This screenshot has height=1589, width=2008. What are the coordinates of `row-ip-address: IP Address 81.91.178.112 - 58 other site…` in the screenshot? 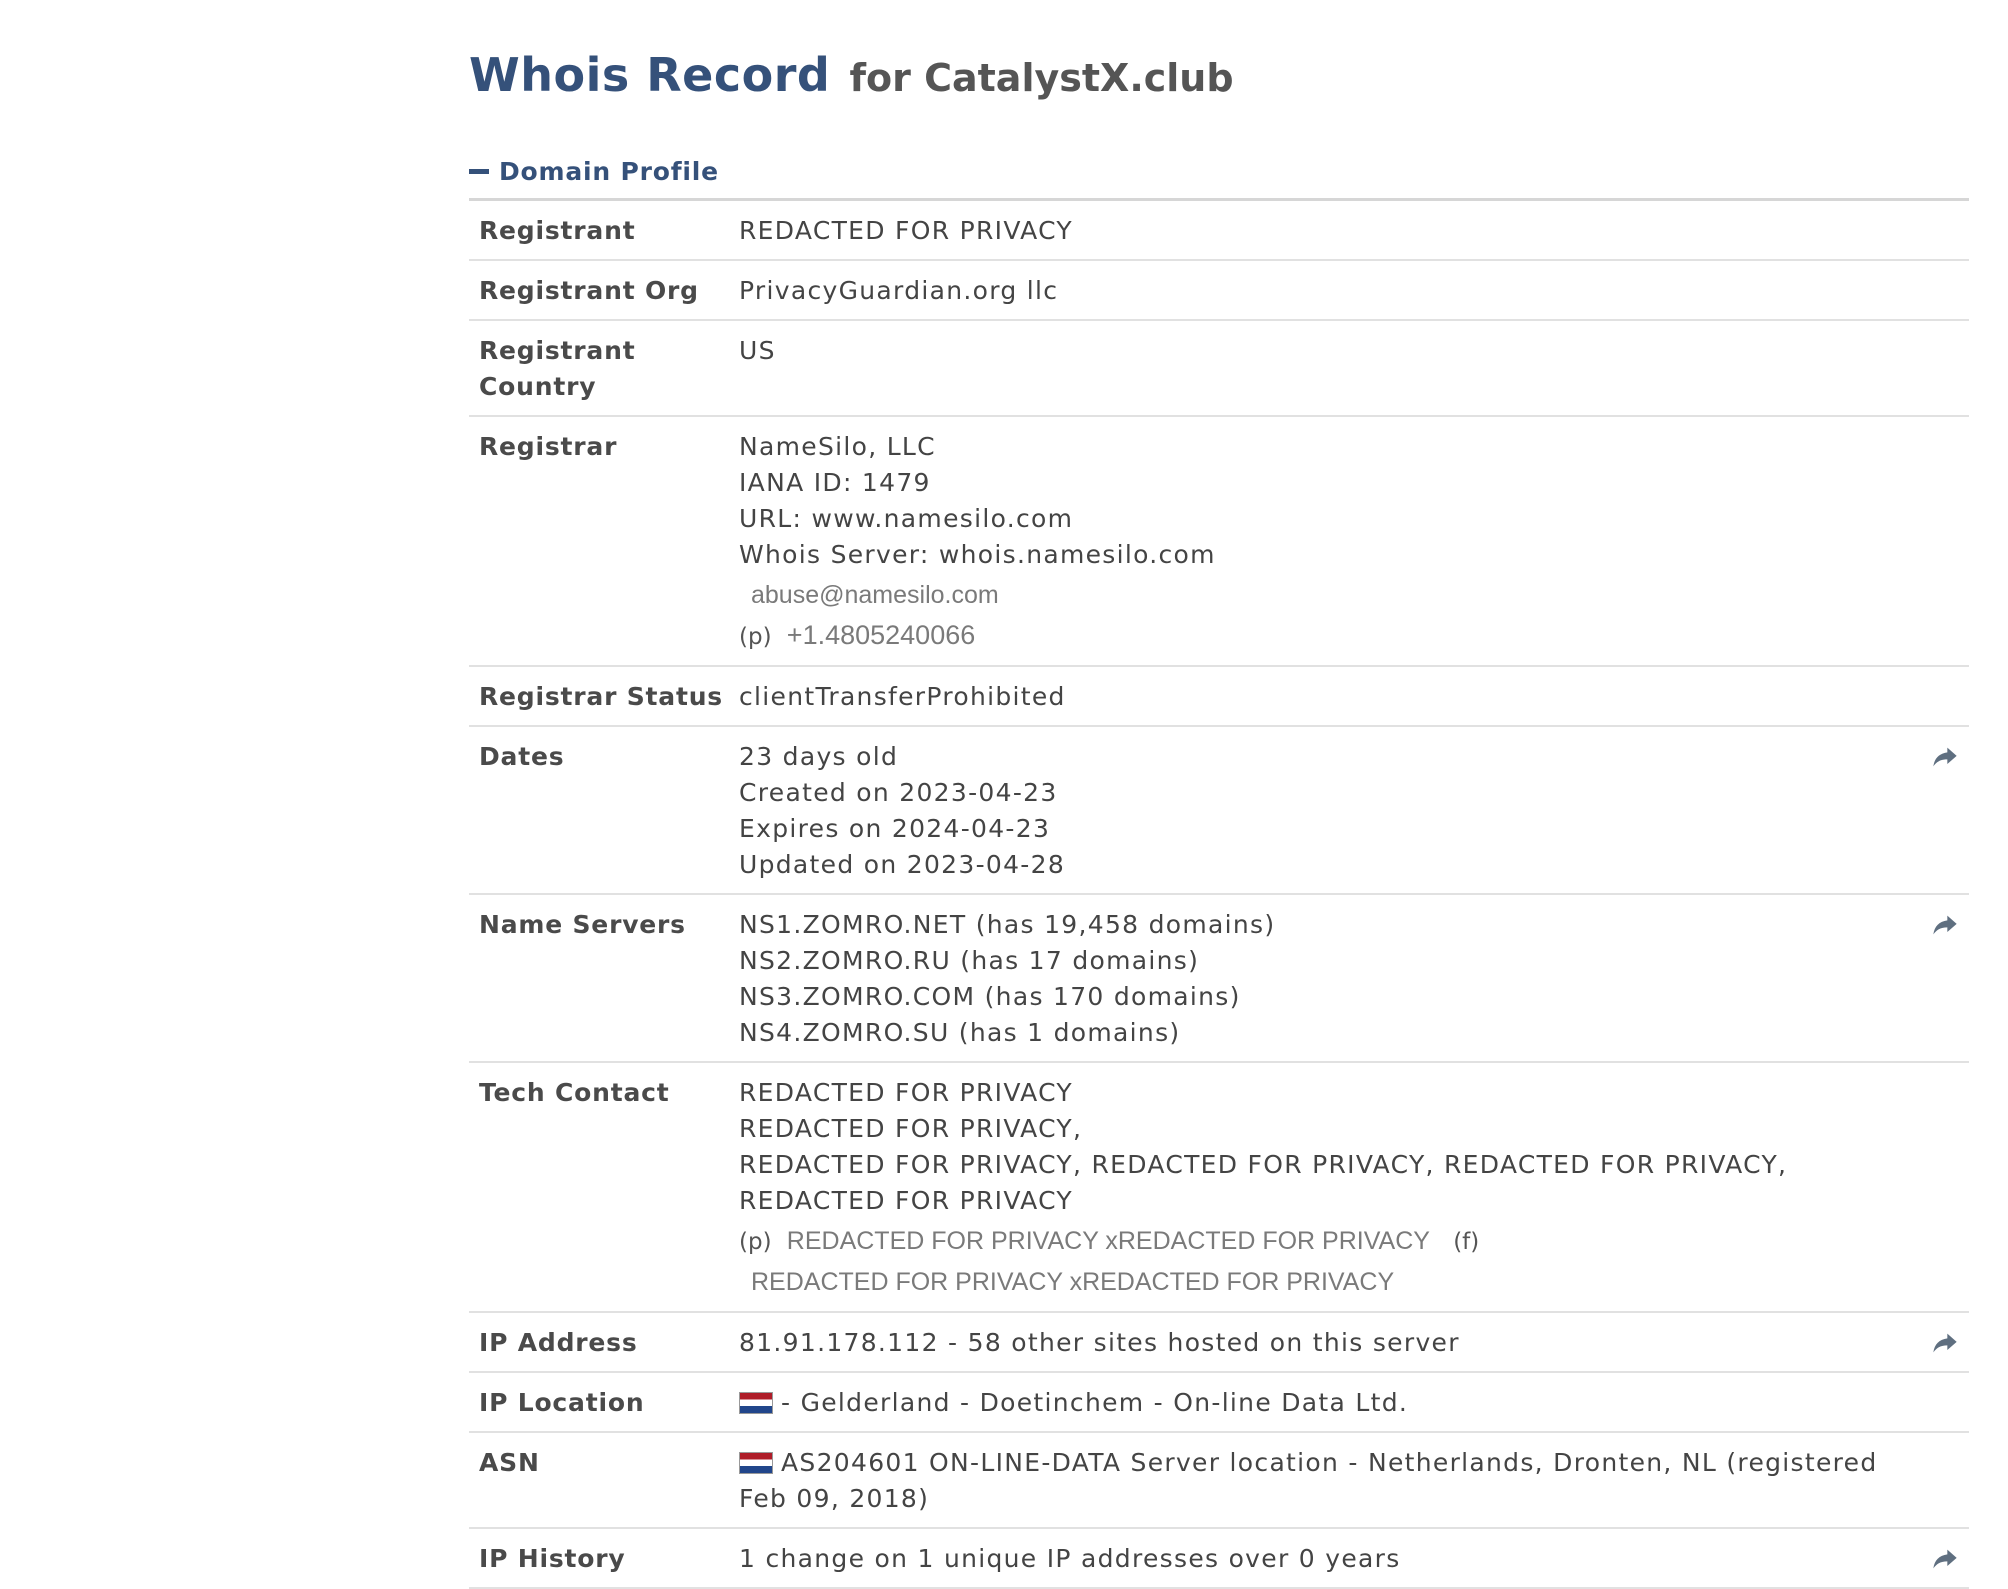 It's located at (1219, 1343).